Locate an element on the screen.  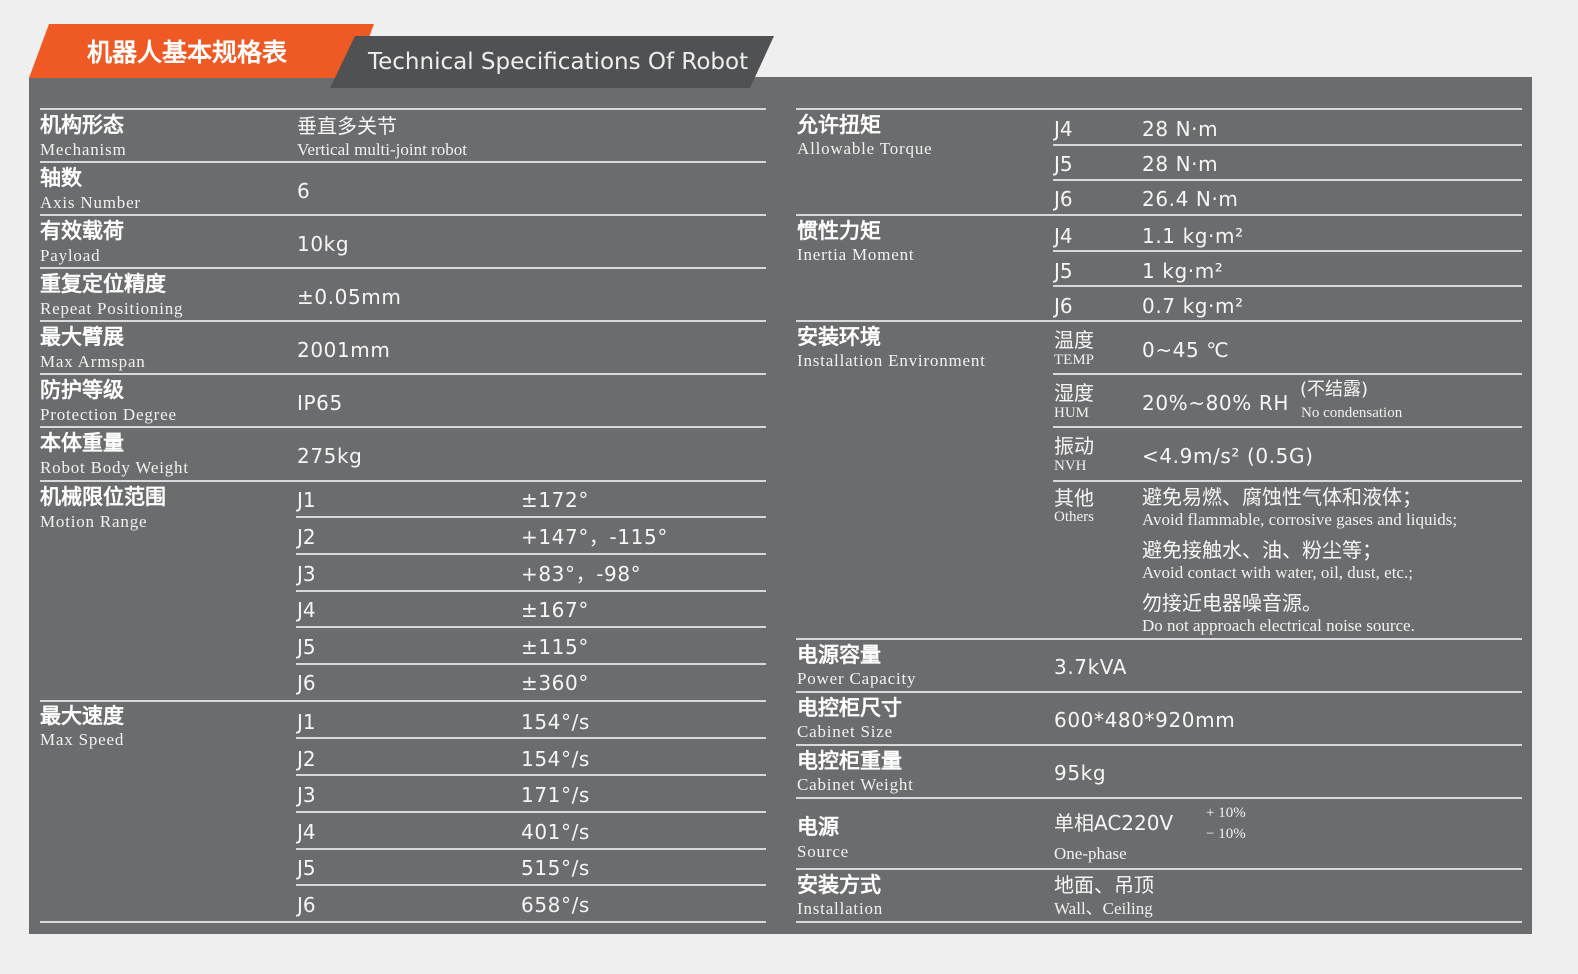
environment-label: 安装环境 is located at coordinates (839, 337).